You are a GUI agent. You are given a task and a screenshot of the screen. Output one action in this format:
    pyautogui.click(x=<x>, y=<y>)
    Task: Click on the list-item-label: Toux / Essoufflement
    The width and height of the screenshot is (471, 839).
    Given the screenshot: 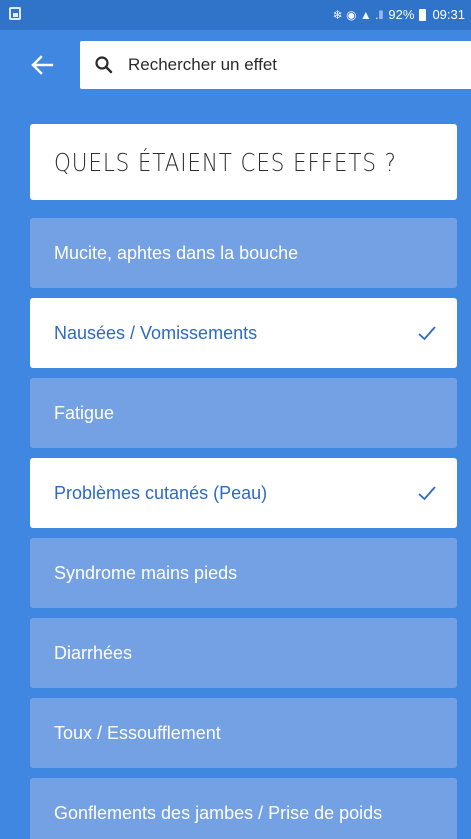 What is the action you would take?
    pyautogui.click(x=137, y=732)
    